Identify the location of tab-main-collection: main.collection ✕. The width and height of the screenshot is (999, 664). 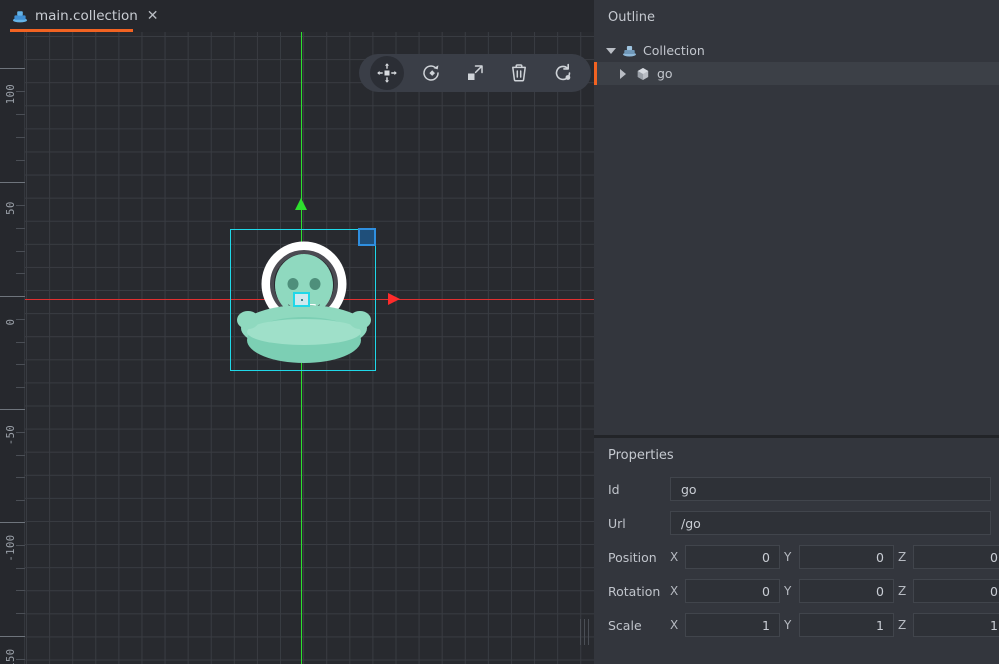
(84, 16).